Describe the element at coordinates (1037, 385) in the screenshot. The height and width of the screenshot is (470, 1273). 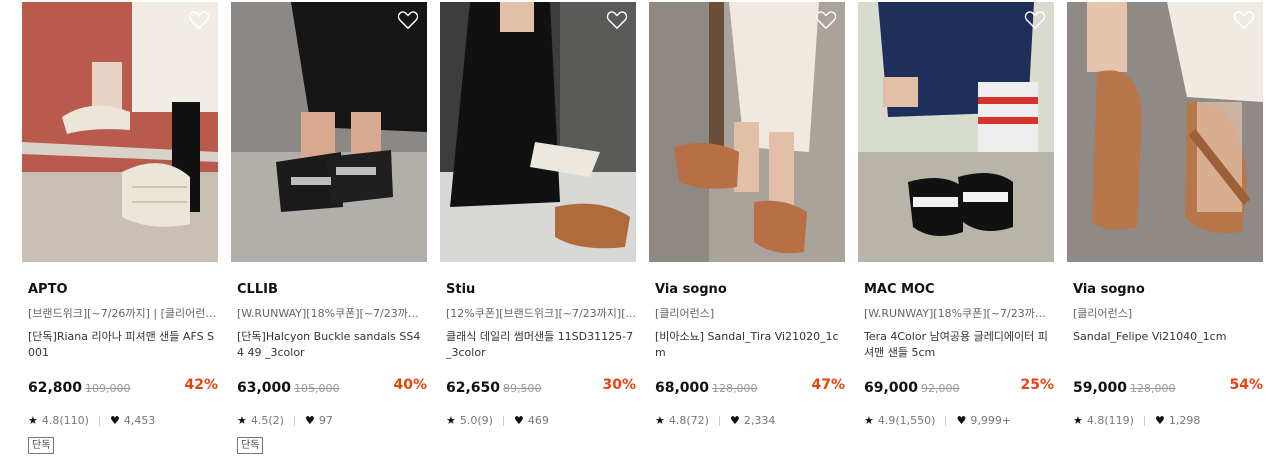
I see `discount-rate: 25%` at that location.